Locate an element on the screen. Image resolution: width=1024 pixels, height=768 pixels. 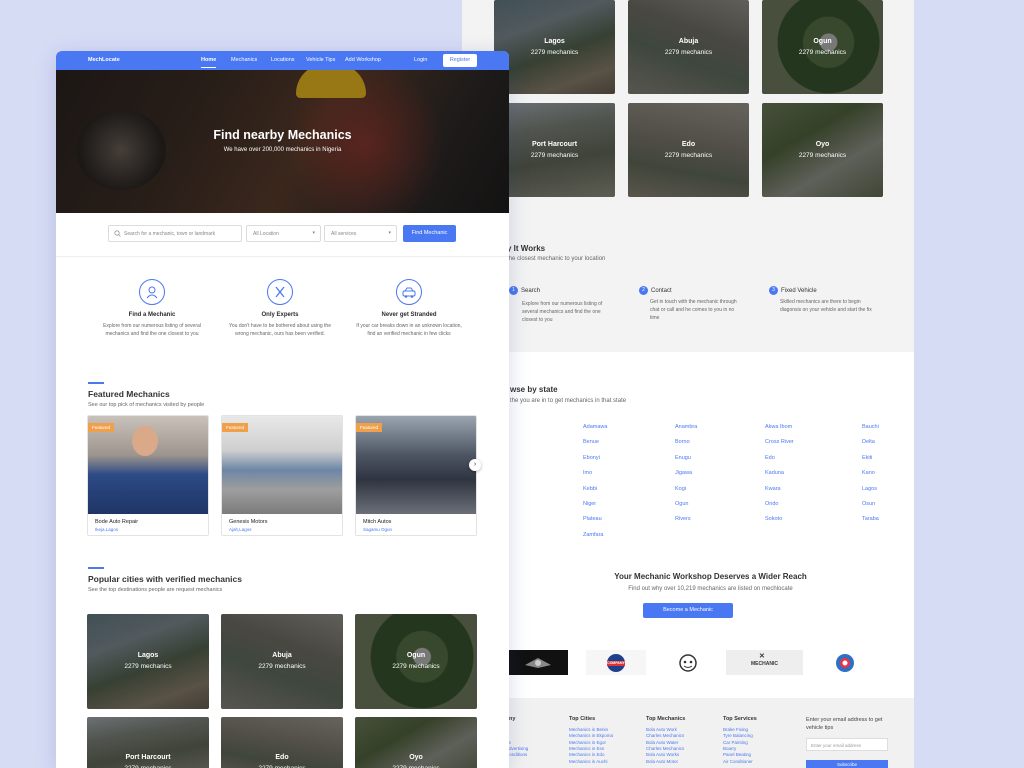
find-mechanic-button: Find Mechanic is located at coordinates (429, 233).